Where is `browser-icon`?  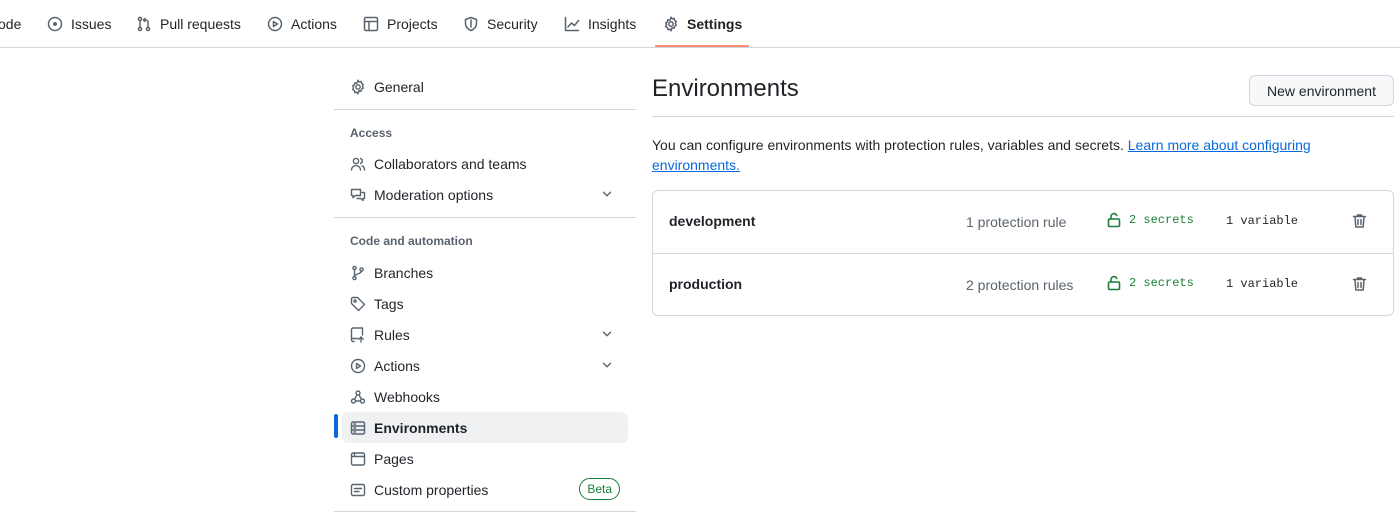
browser-icon is located at coordinates (358, 458).